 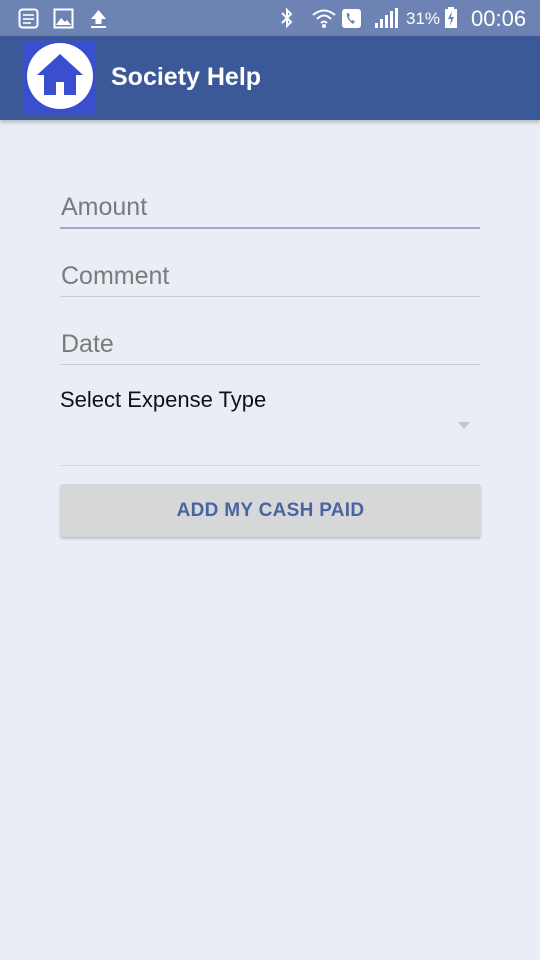 What do you see at coordinates (270, 364) in the screenshot?
I see `date-underline` at bounding box center [270, 364].